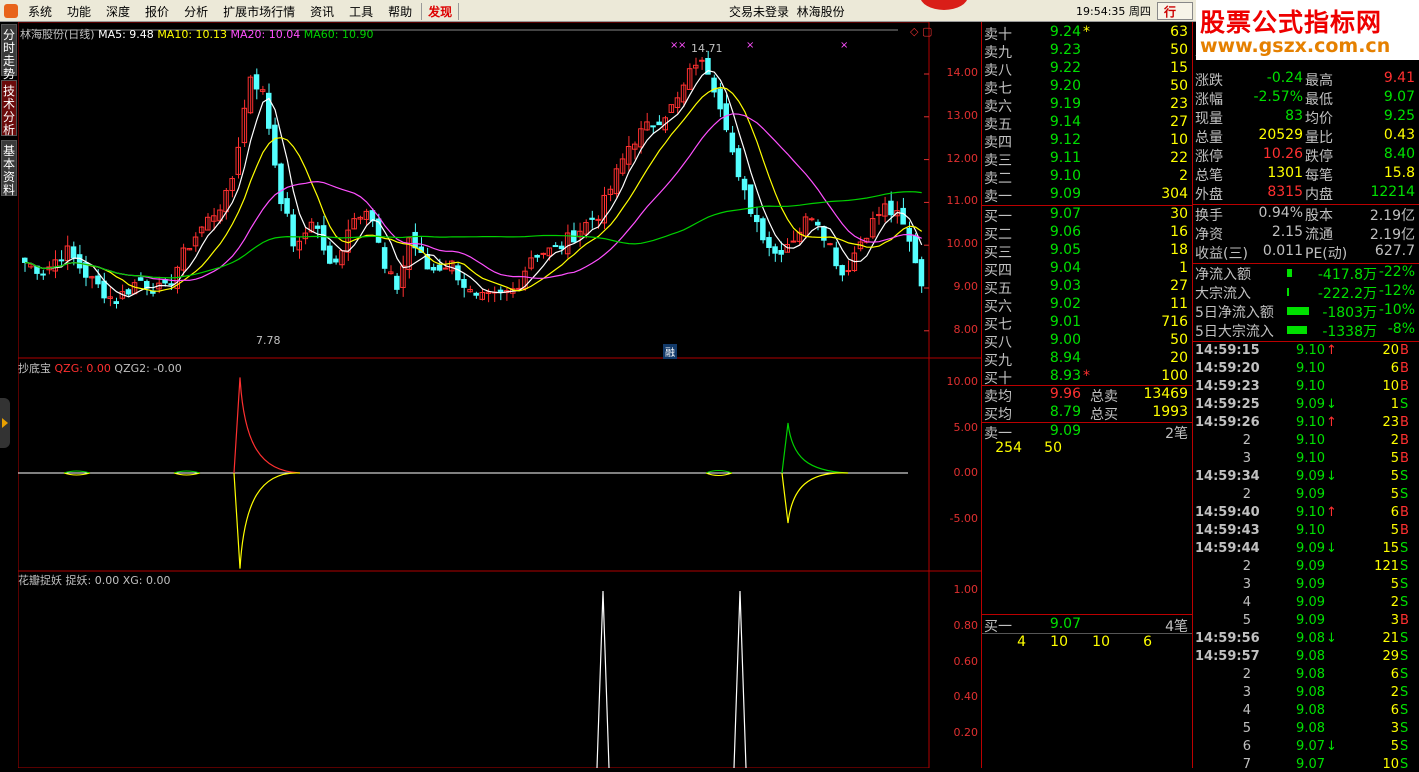 Image resolution: width=1419 pixels, height=772 pixels. Describe the element at coordinates (9, 52) in the screenshot. I see `side-tab: 分时走势` at that location.